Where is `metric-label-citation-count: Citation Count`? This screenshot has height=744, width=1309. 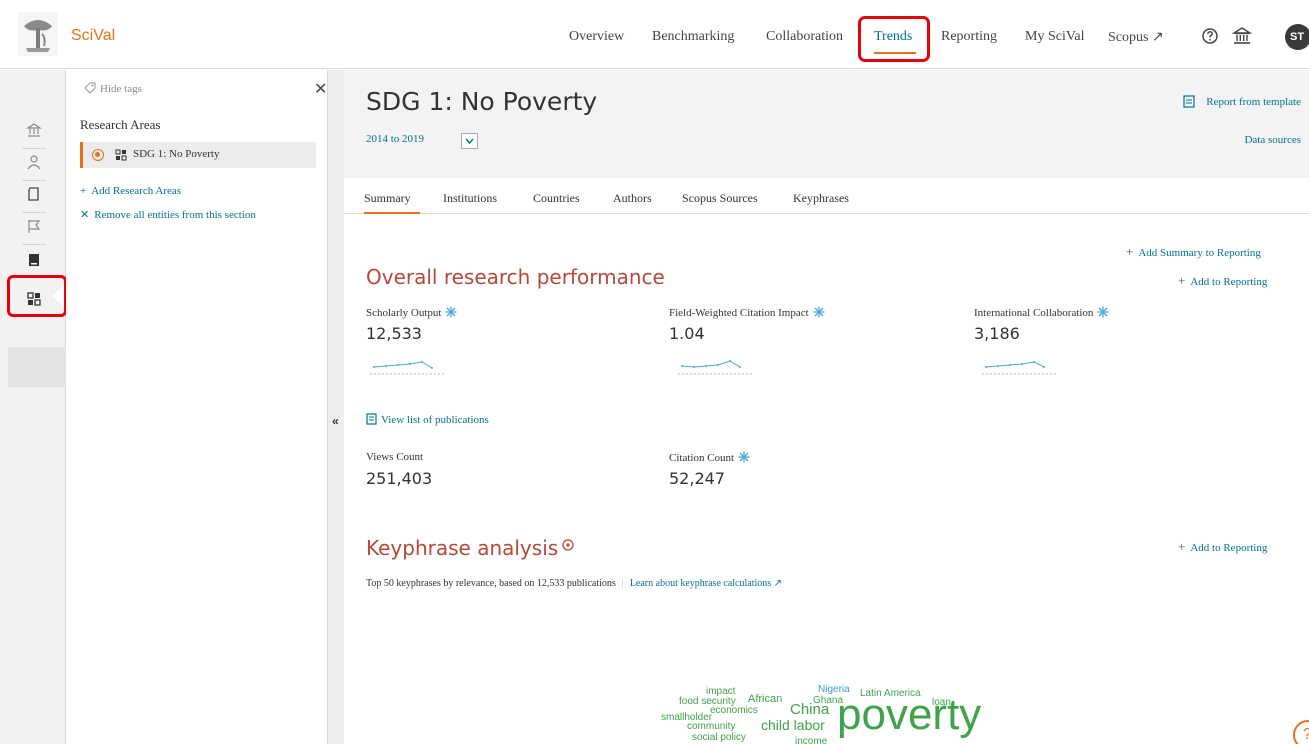 metric-label-citation-count: Citation Count is located at coordinates (709, 457).